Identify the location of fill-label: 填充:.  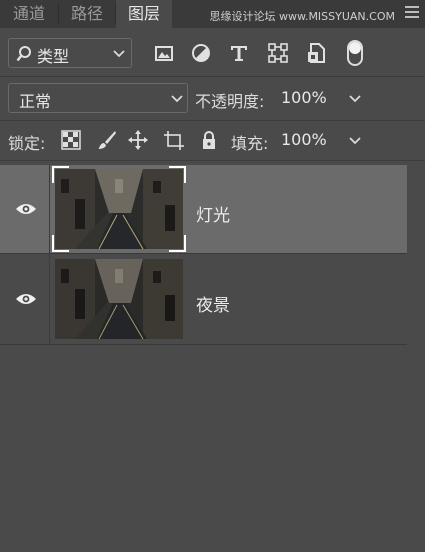
(250, 143).